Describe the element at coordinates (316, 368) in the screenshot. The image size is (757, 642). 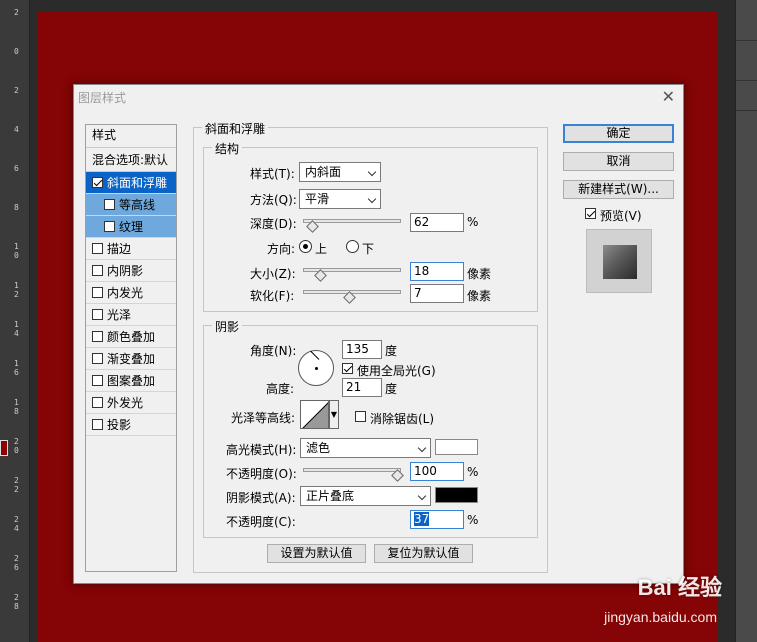
I see `angle-dial` at that location.